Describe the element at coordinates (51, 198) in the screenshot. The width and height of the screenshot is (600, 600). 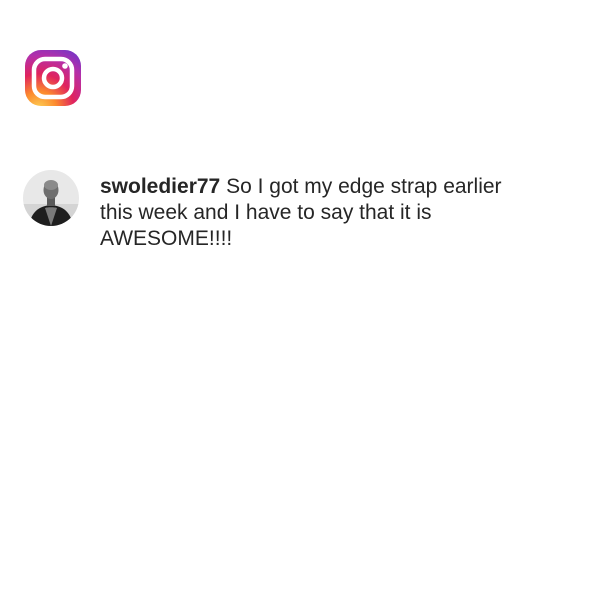
I see `user-avatar-icon` at that location.